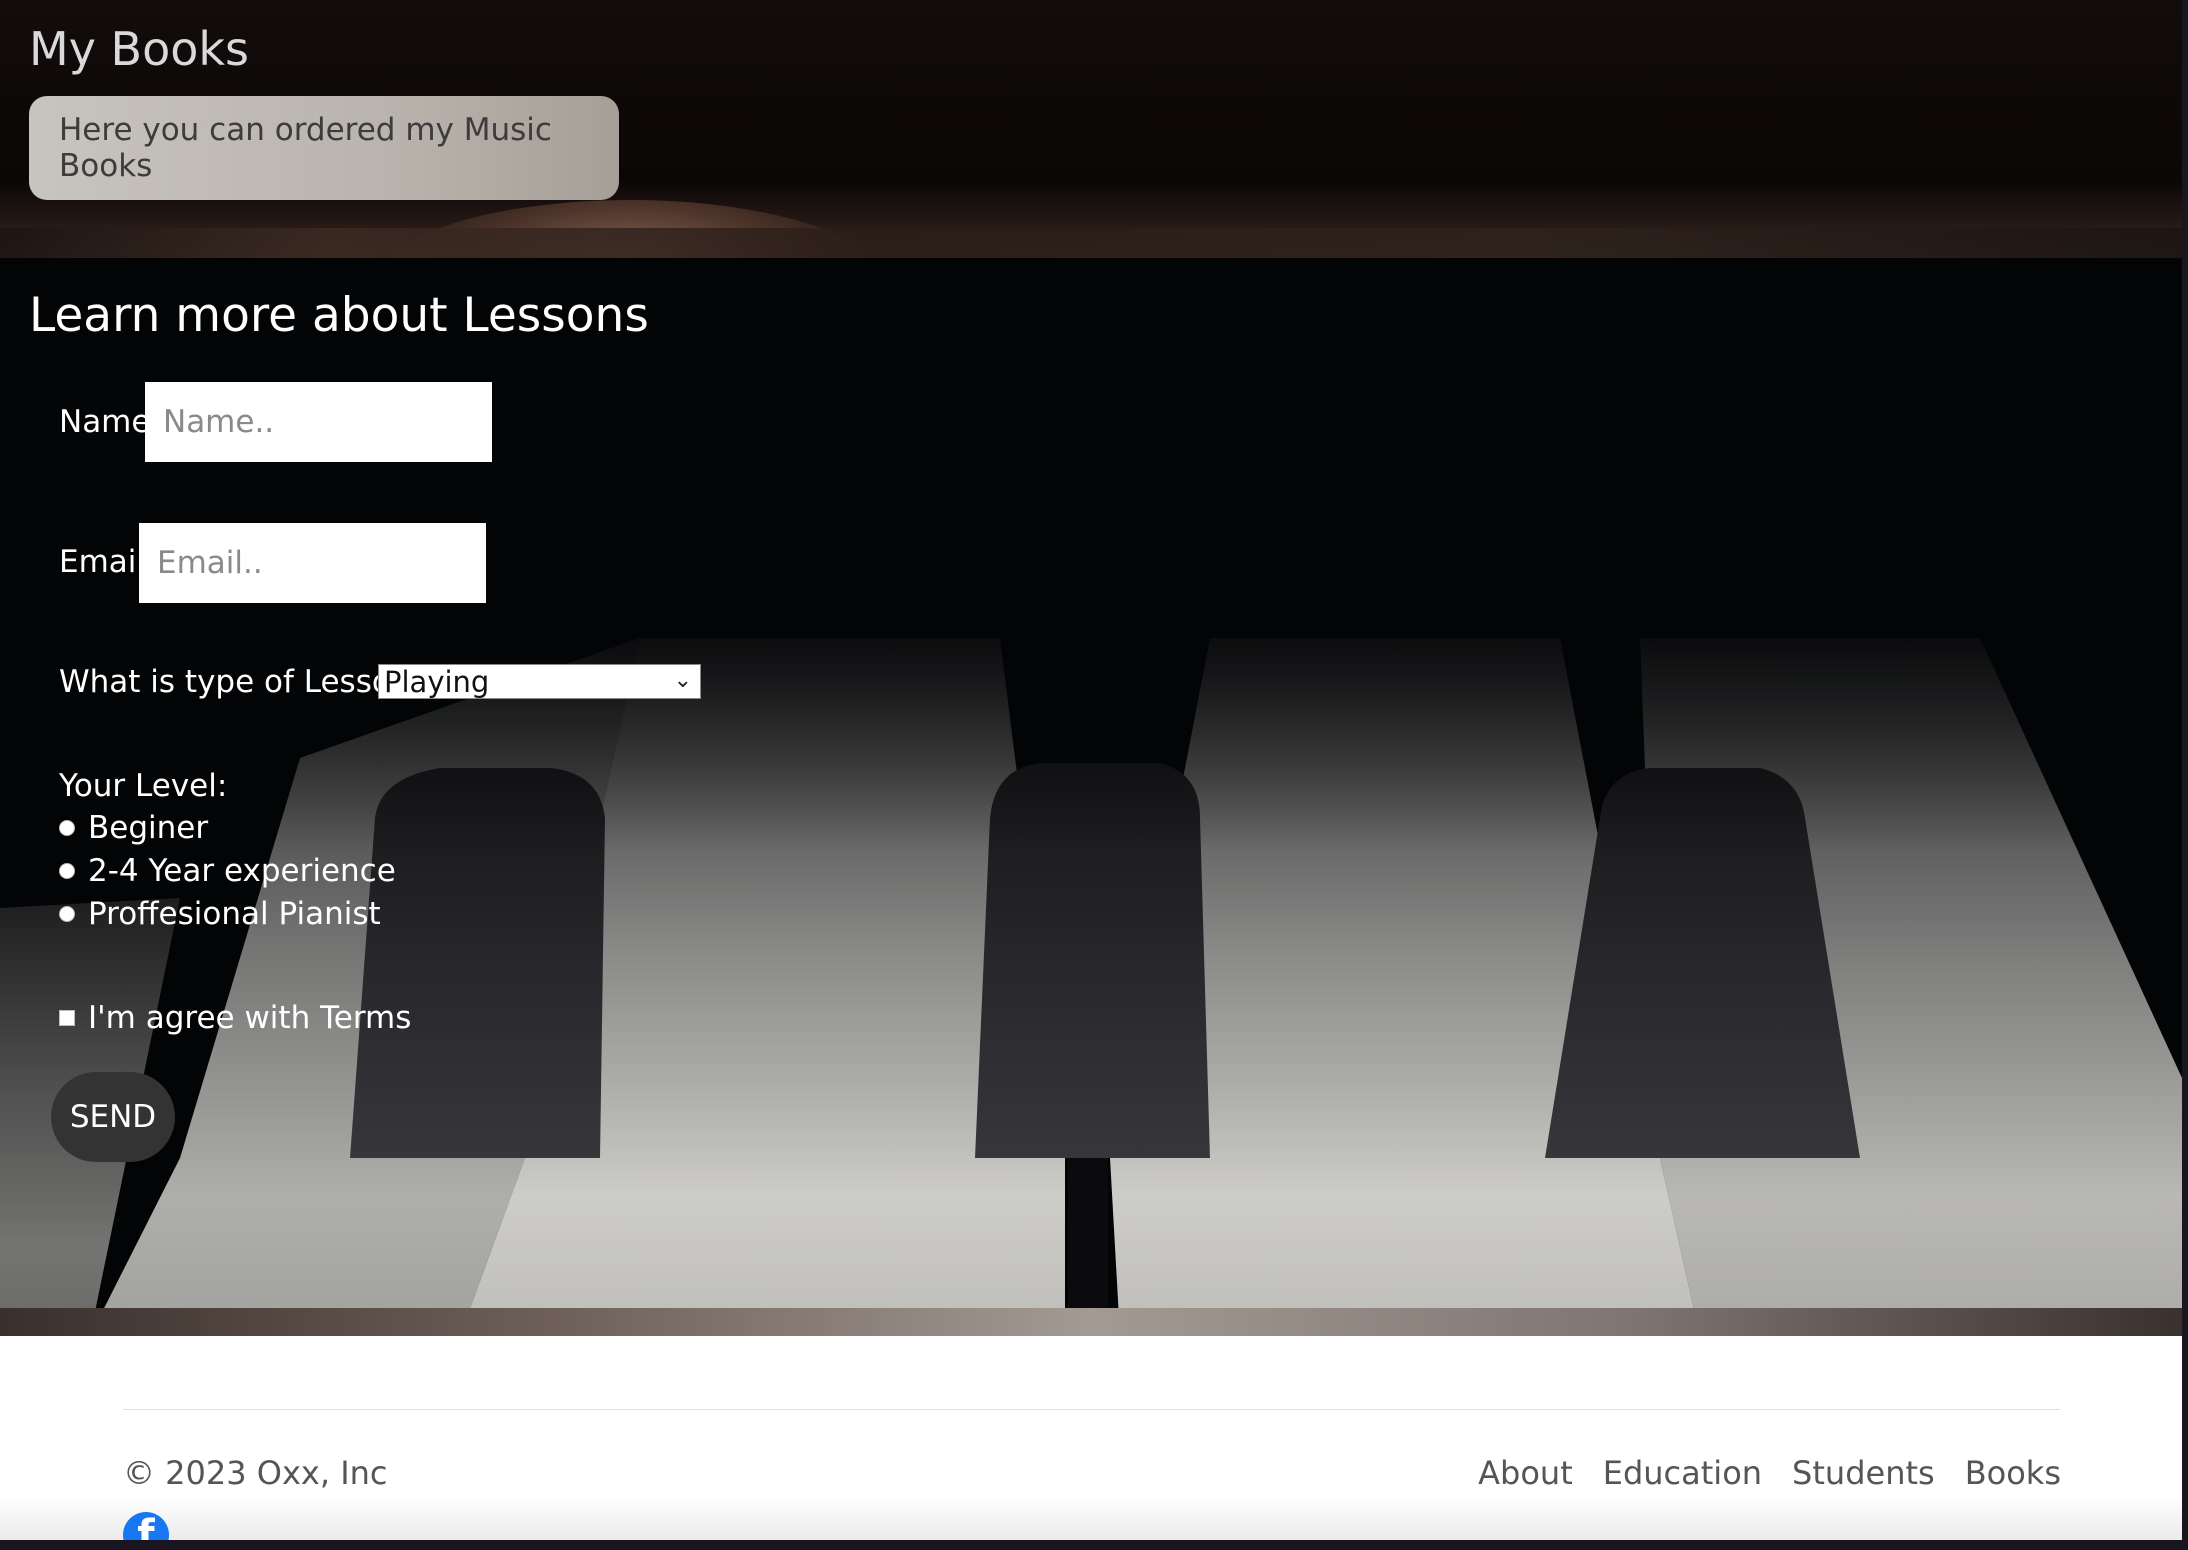 The height and width of the screenshot is (1550, 2188). What do you see at coordinates (682, 680) in the screenshot?
I see `chevron-down-icon: ⌄` at bounding box center [682, 680].